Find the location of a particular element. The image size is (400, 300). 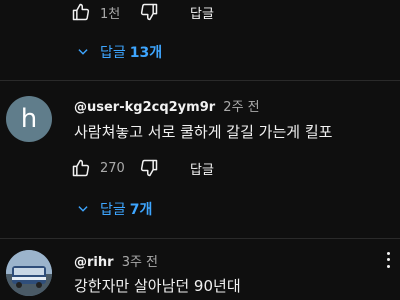

comment-actions: 270 답글 is located at coordinates (142, 168).